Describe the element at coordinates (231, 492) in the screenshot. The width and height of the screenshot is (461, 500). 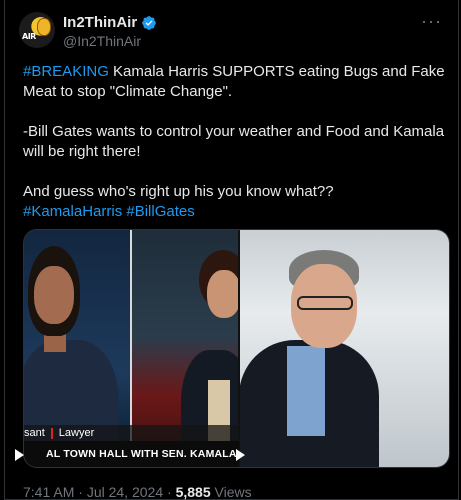
I see `views-label: Views` at that location.